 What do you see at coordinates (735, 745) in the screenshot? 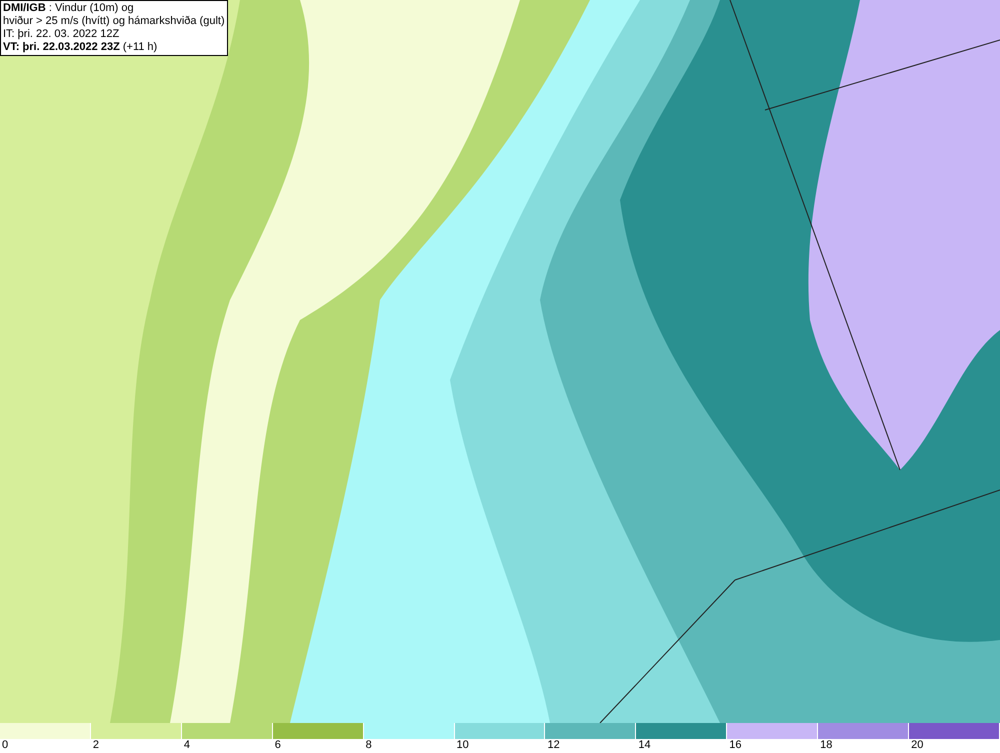
I see `legend-tick-label: 16` at bounding box center [735, 745].